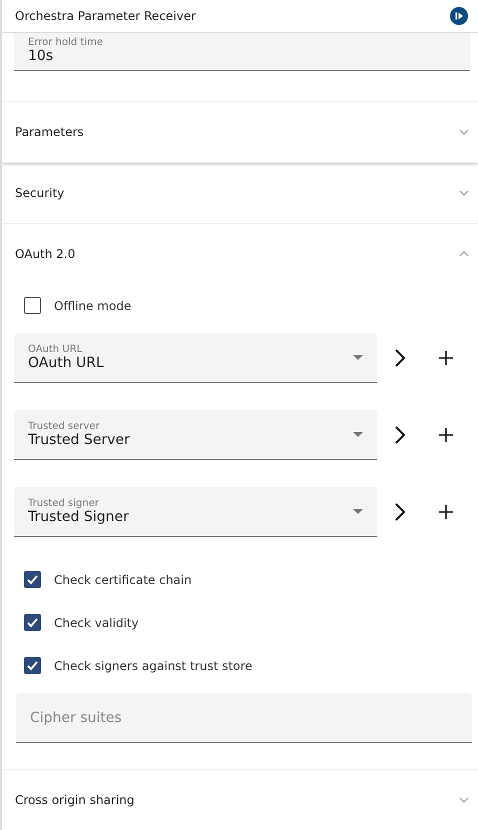  Describe the element at coordinates (240, 254) in the screenshot. I see `section-header: OAuth 2.0` at that location.